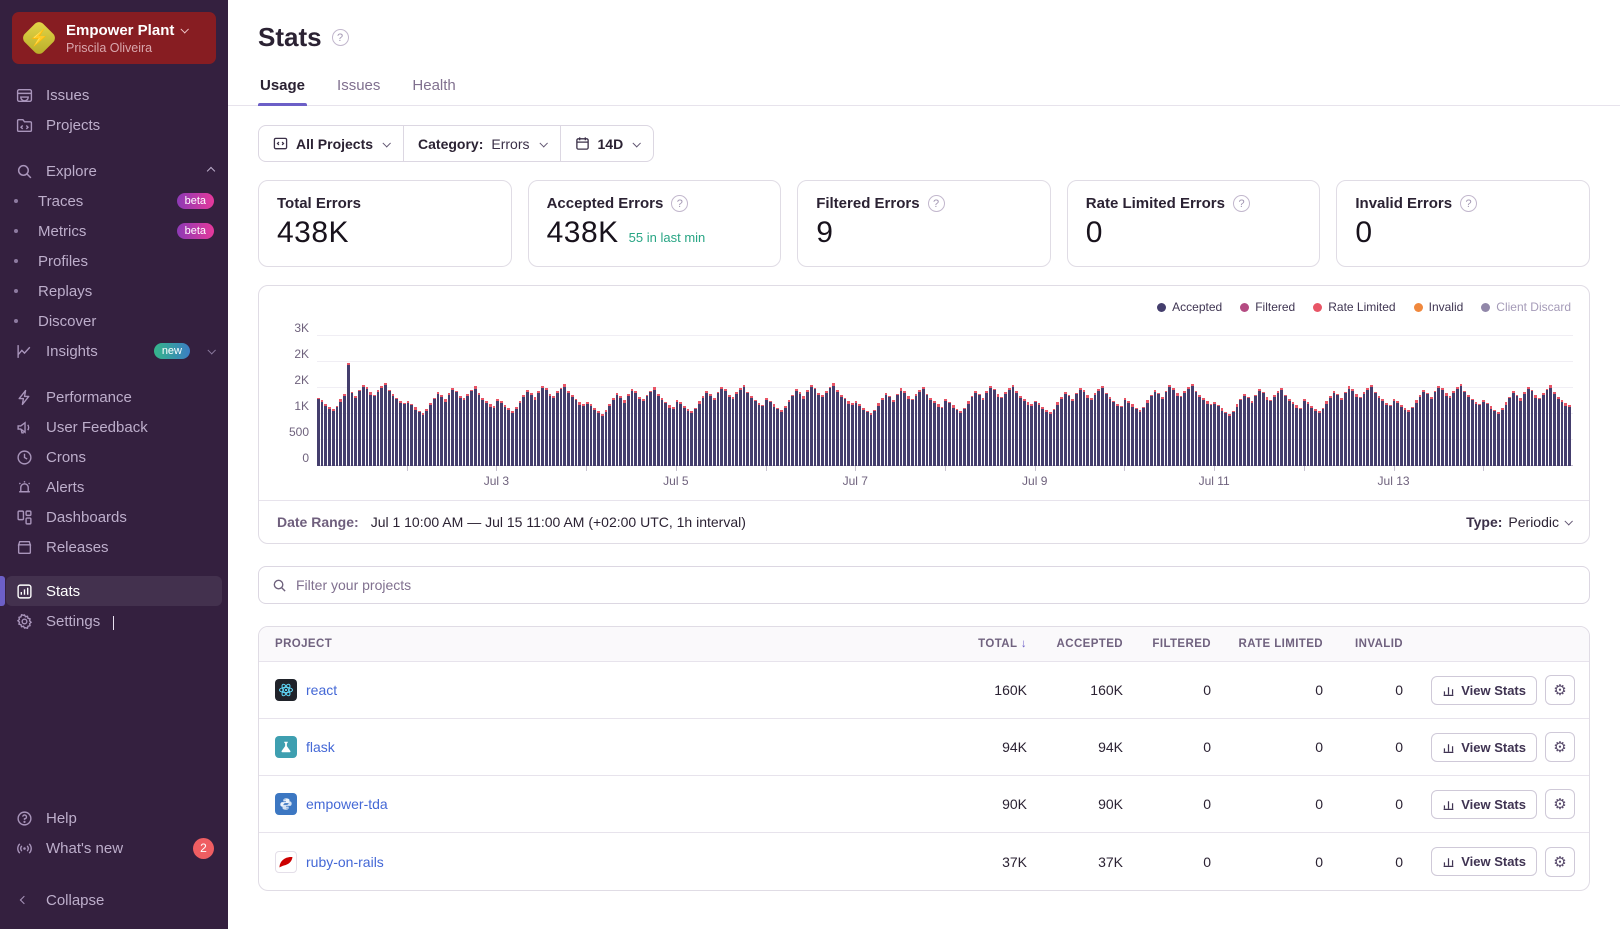 The width and height of the screenshot is (1620, 929). I want to click on sidebar-item-metrics: Metrics beta, so click(114, 231).